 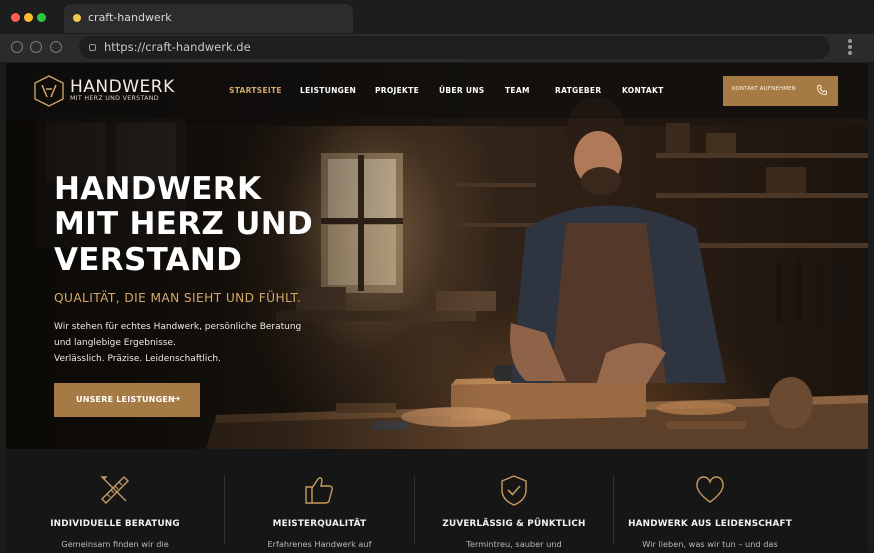 I want to click on nav-item-projekte: PROJEKTE, so click(x=397, y=90).